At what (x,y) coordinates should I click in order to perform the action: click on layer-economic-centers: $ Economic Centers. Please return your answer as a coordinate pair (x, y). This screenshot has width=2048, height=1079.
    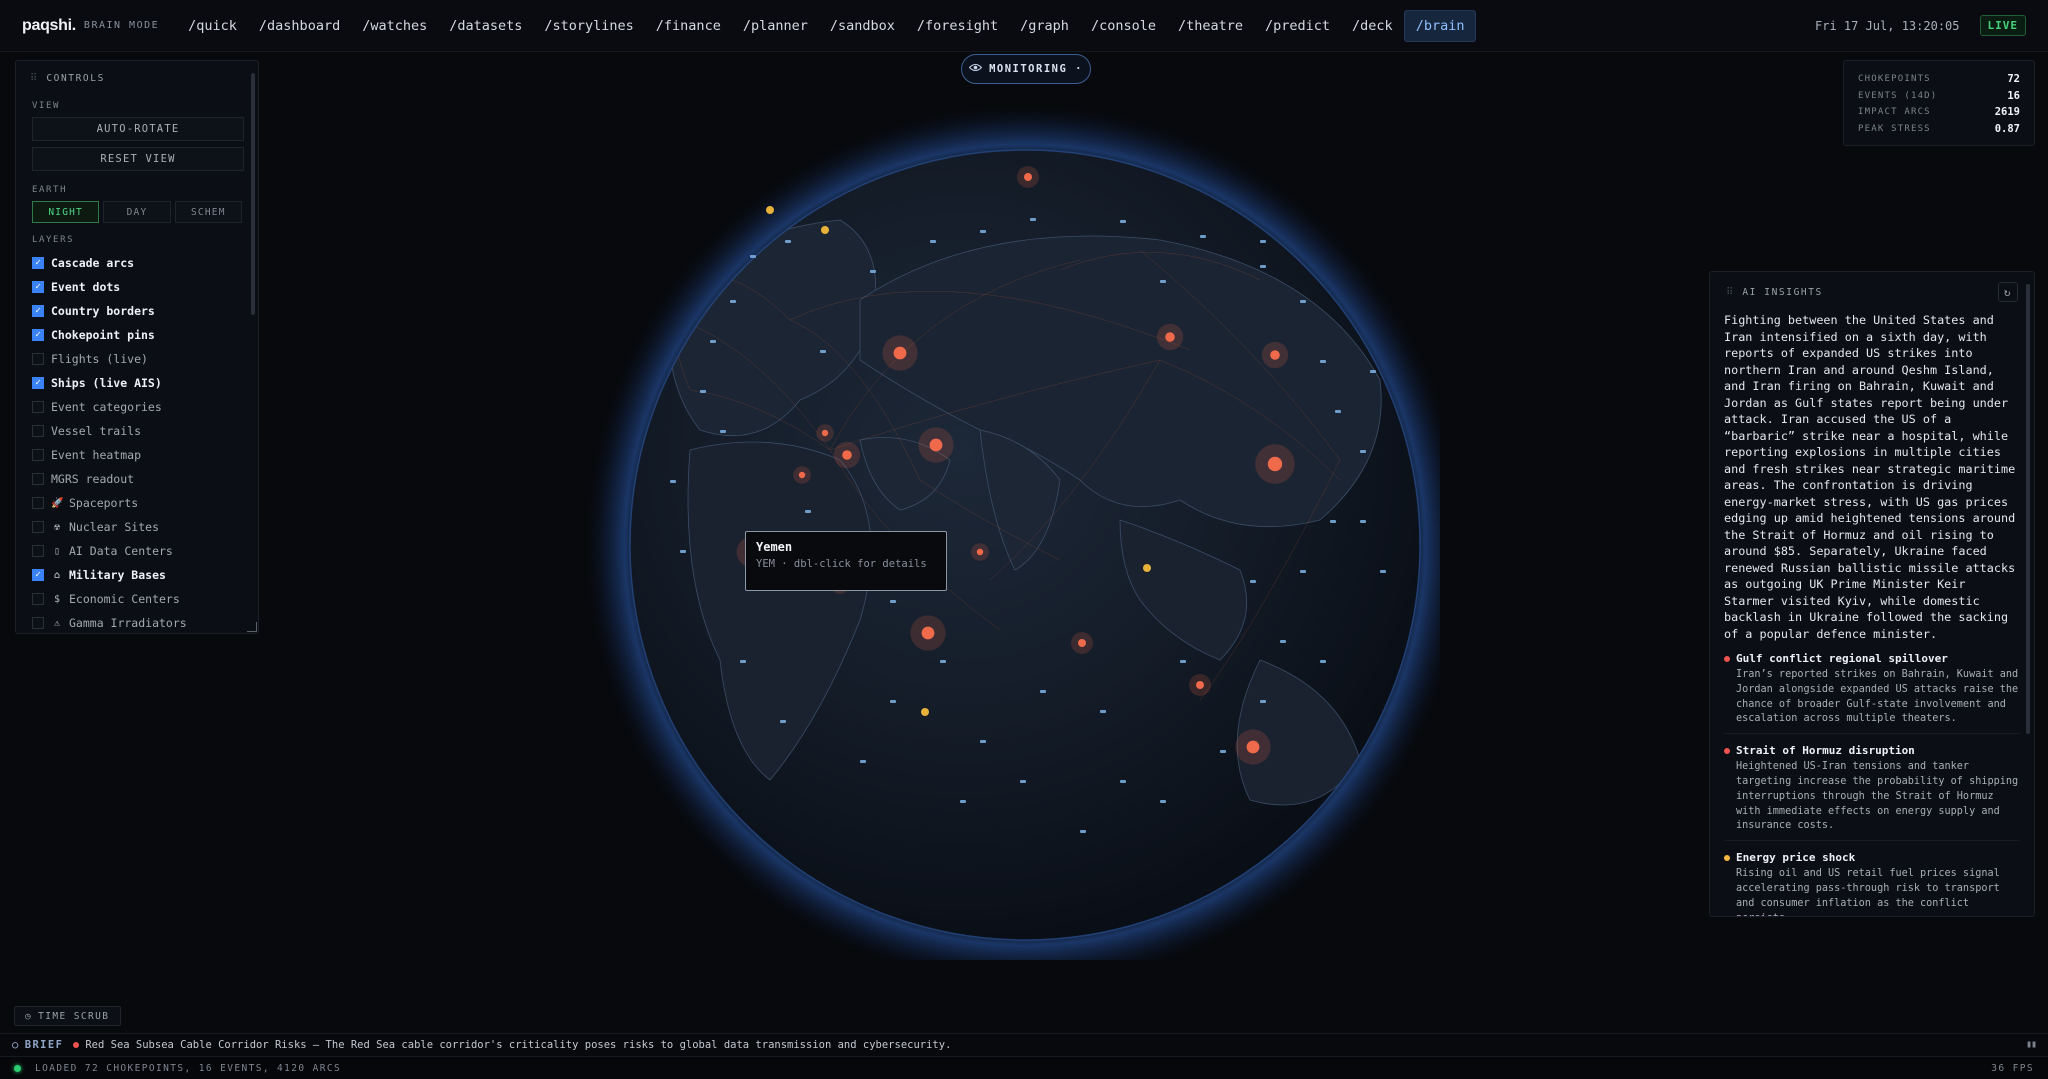
    Looking at the image, I should click on (137, 599).